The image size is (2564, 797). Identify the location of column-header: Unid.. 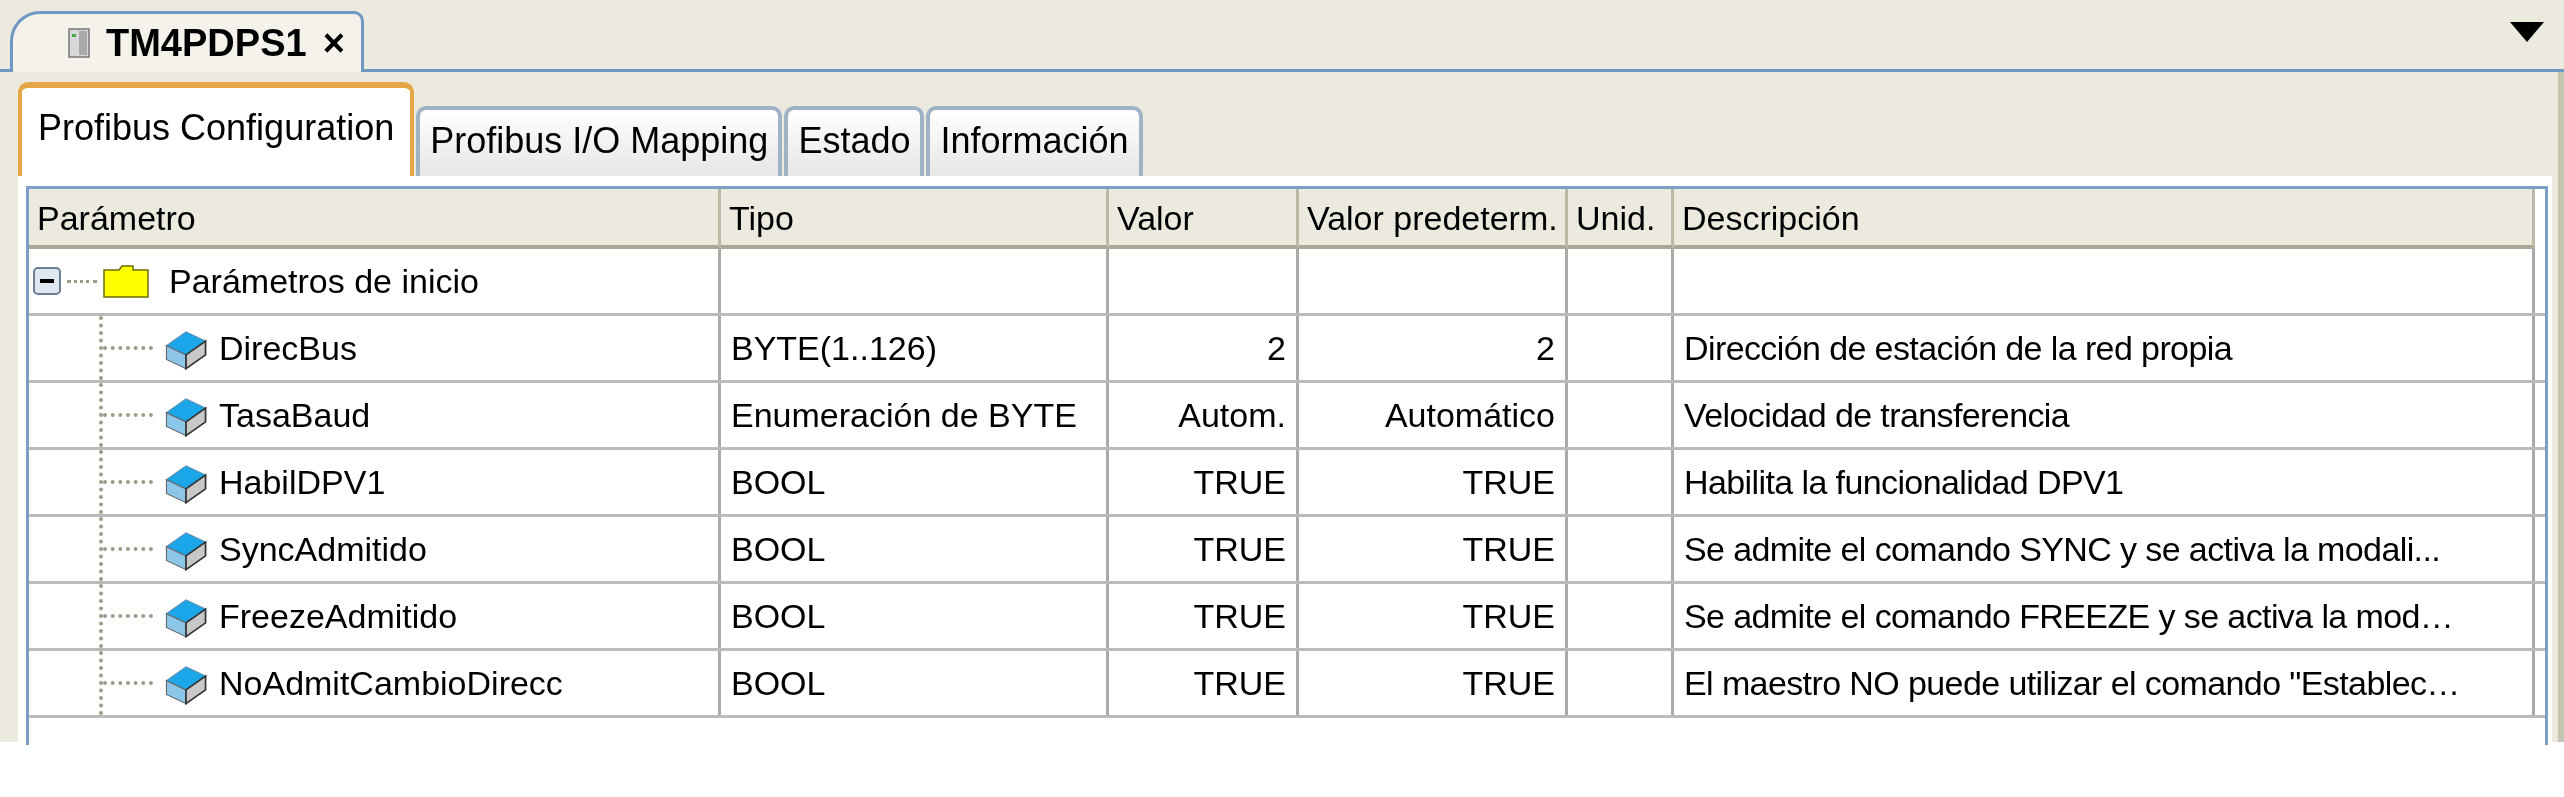
(1621, 219).